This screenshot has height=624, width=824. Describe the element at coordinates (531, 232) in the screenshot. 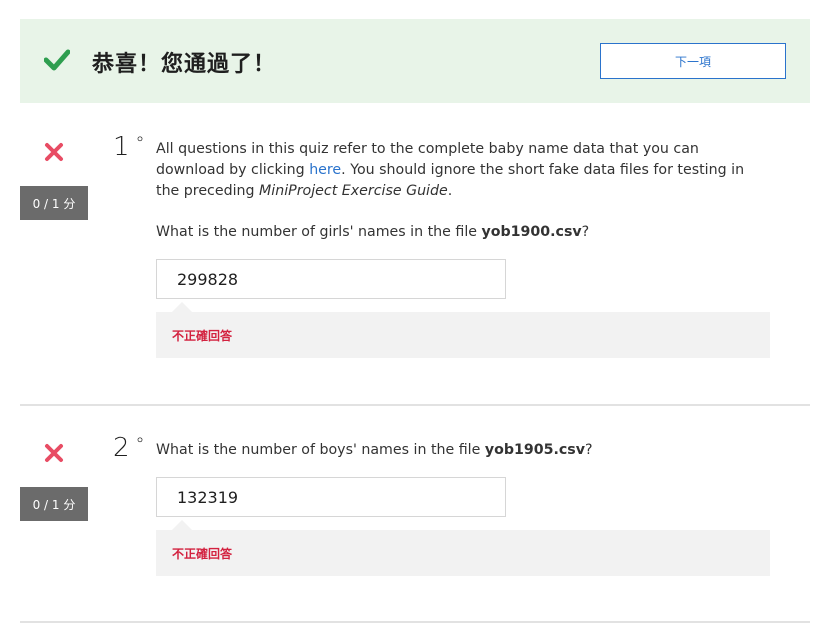

I see `question-file-name: yob1900.csv` at that location.